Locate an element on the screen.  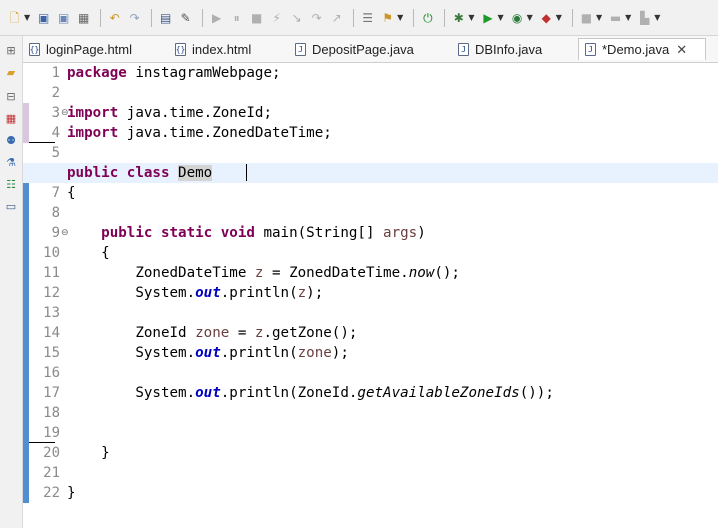
line-number: 4 is located at coordinates (55, 133).